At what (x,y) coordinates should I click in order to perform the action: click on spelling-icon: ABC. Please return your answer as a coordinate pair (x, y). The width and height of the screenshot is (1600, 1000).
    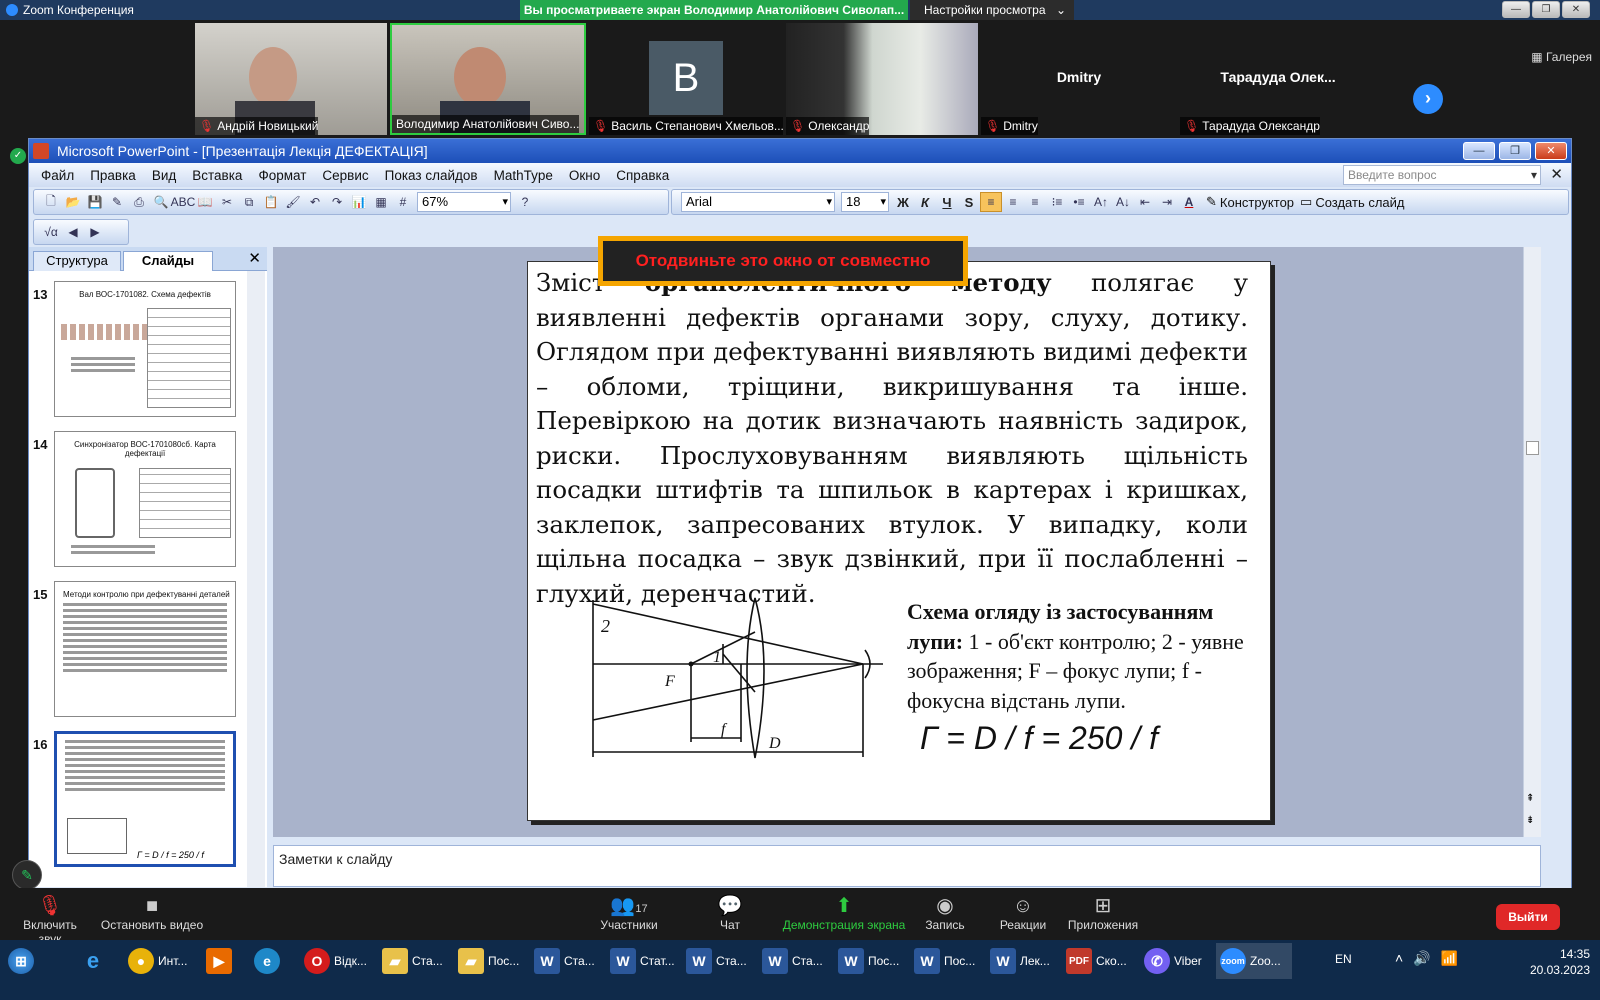
    Looking at the image, I should click on (183, 202).